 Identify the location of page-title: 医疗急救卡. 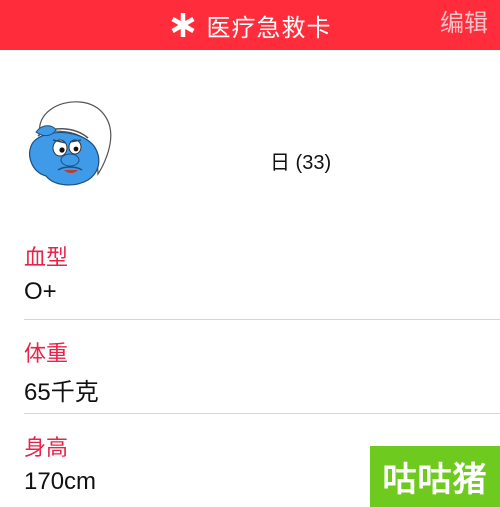
(269, 28).